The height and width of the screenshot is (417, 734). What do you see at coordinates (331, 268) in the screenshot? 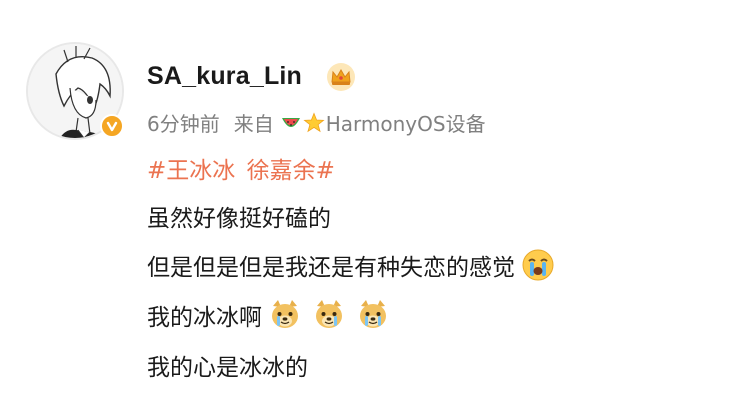
I see `post-text: 但是但是但是我还是有种失恋的感觉` at bounding box center [331, 268].